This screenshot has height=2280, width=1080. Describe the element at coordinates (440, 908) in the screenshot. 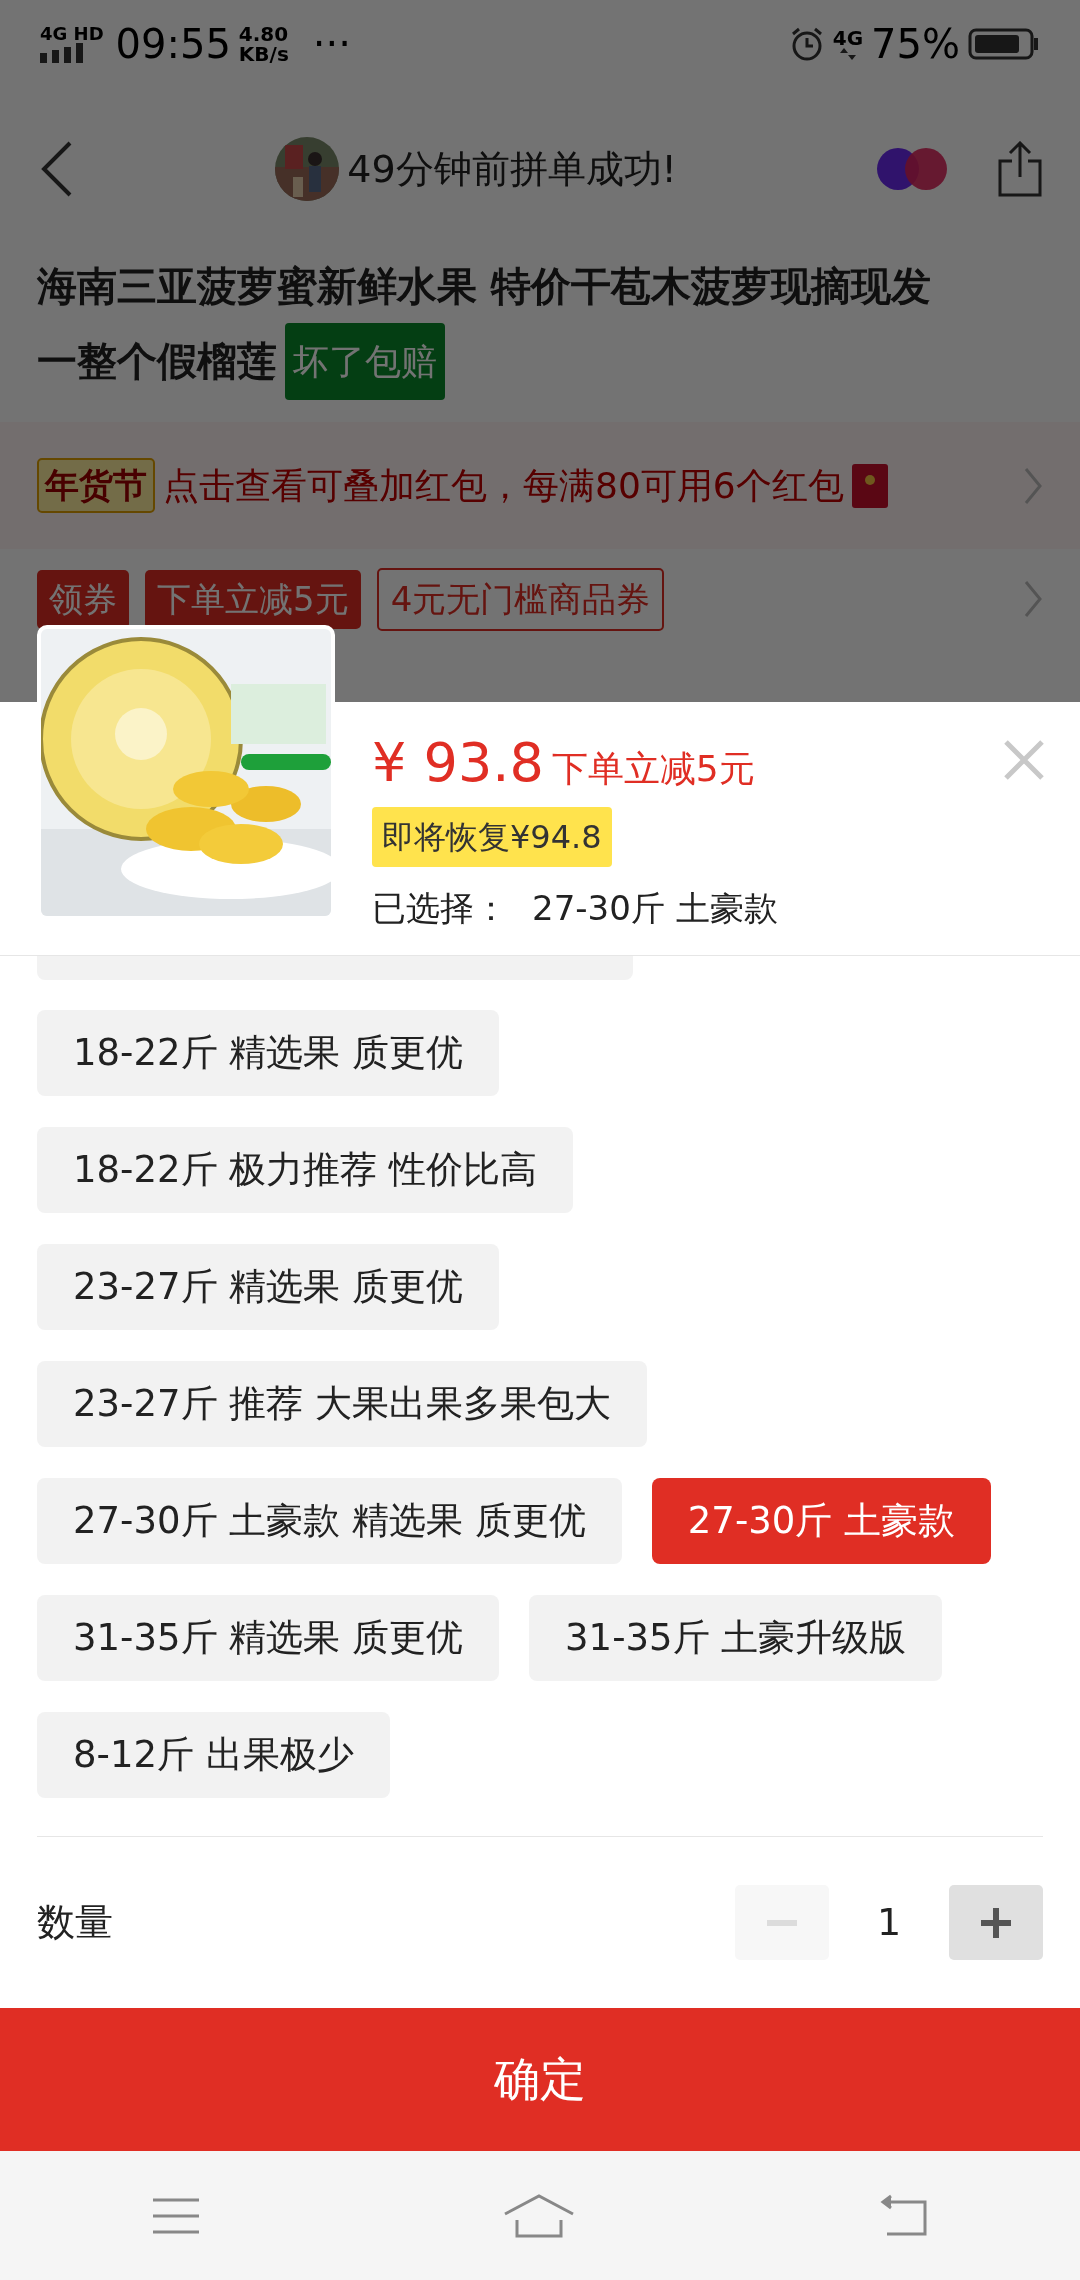

I see `selected-label: 已选择：` at that location.